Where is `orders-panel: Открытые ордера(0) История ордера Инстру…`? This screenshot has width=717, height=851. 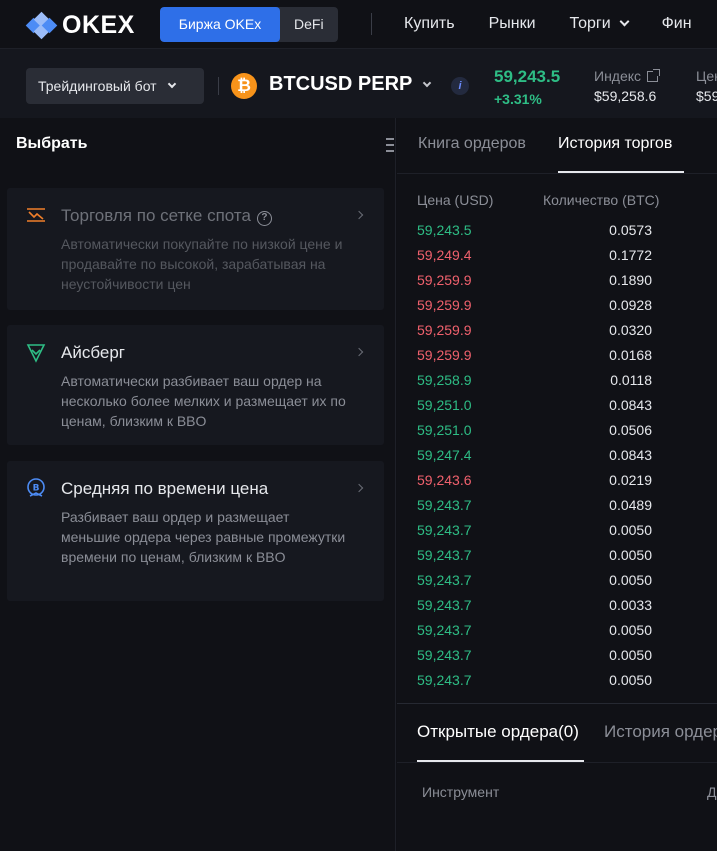 orders-panel: Открытые ордера(0) История ордера Инстру… is located at coordinates (557, 777).